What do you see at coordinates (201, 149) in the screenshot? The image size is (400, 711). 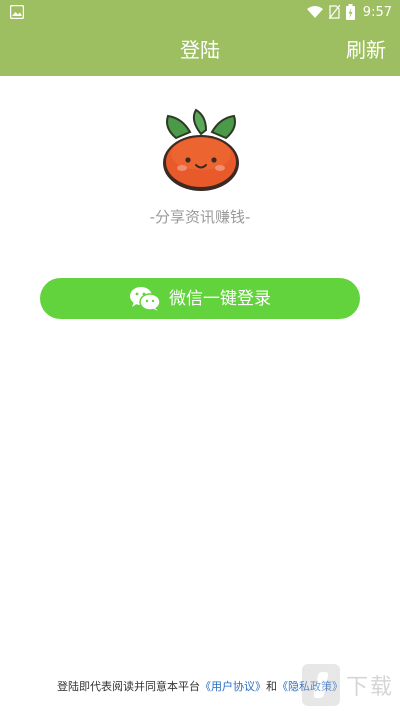 I see `persimmon-mascot-icon` at bounding box center [201, 149].